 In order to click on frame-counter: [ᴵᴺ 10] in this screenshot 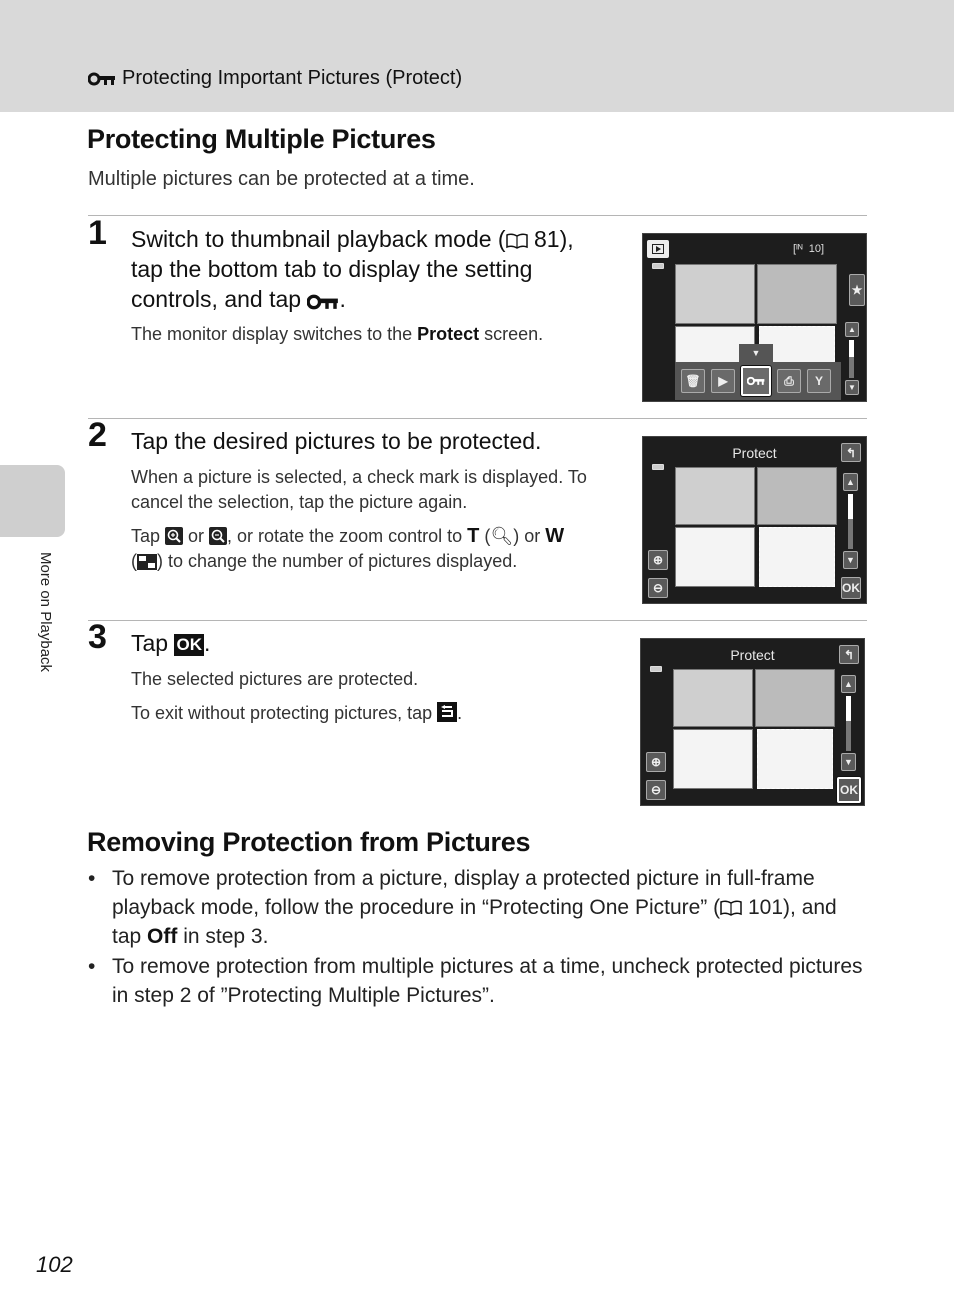, I will do `click(809, 249)`.